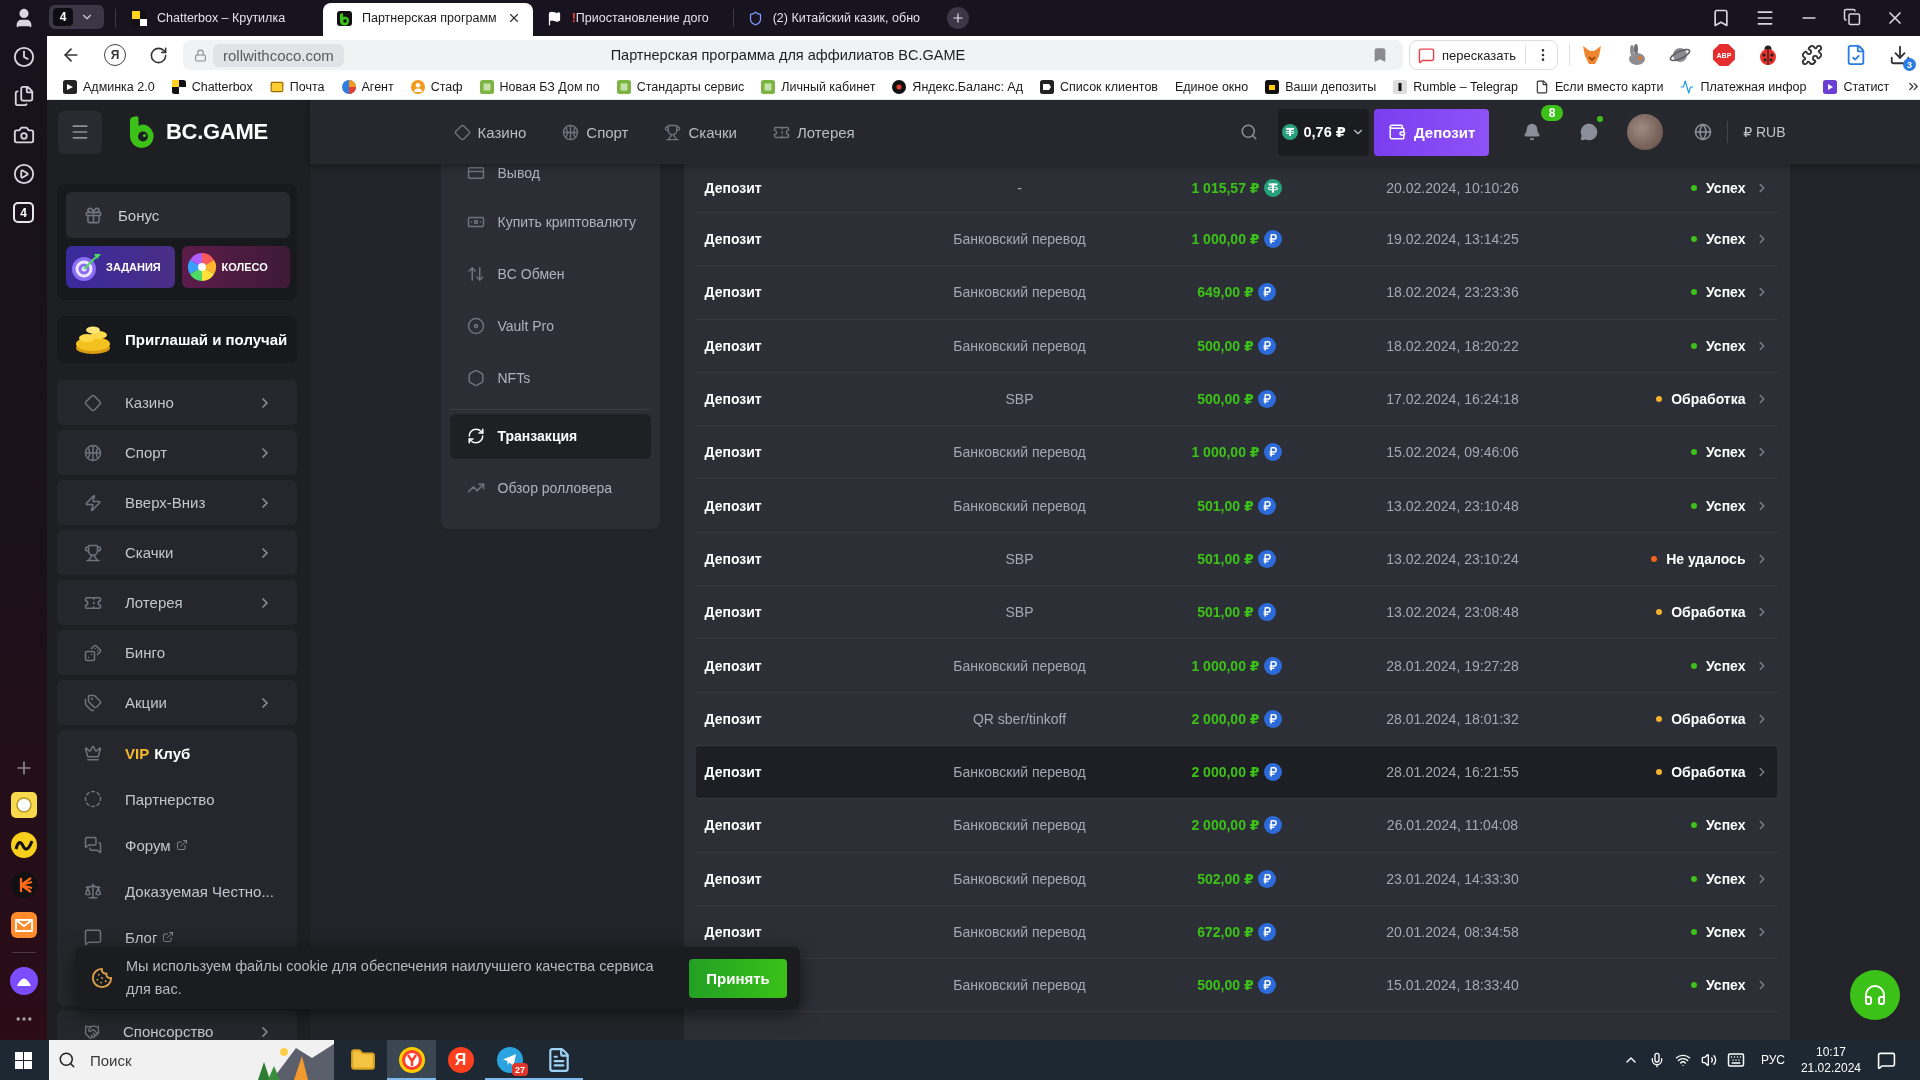  What do you see at coordinates (1886, 1060) in the screenshot?
I see `notification-icon` at bounding box center [1886, 1060].